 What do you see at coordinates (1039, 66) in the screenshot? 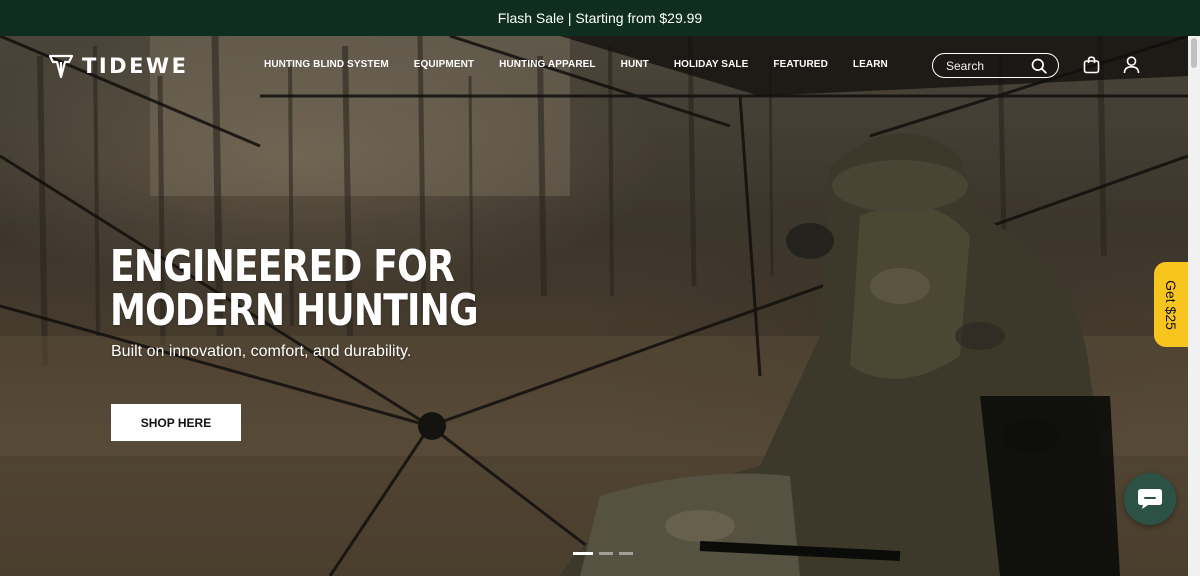
I see `search-icon` at bounding box center [1039, 66].